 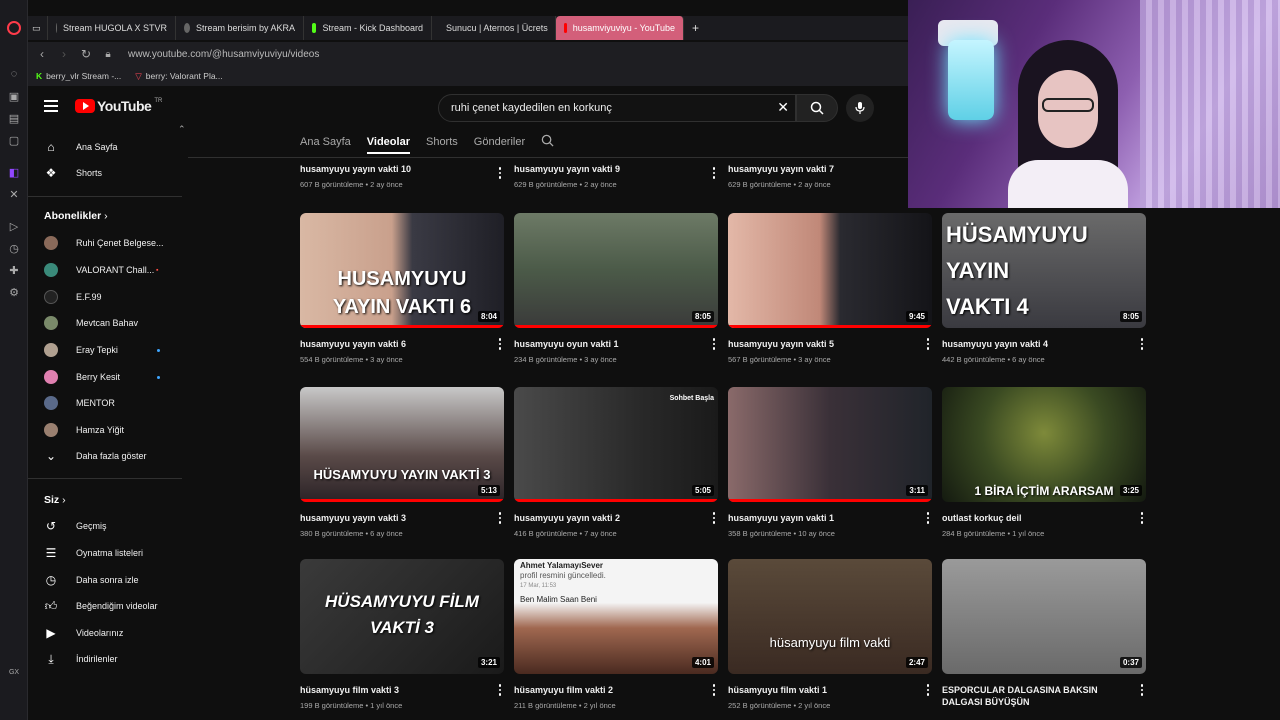 What do you see at coordinates (86, 54) in the screenshot?
I see `reload-icon: ↻` at bounding box center [86, 54].